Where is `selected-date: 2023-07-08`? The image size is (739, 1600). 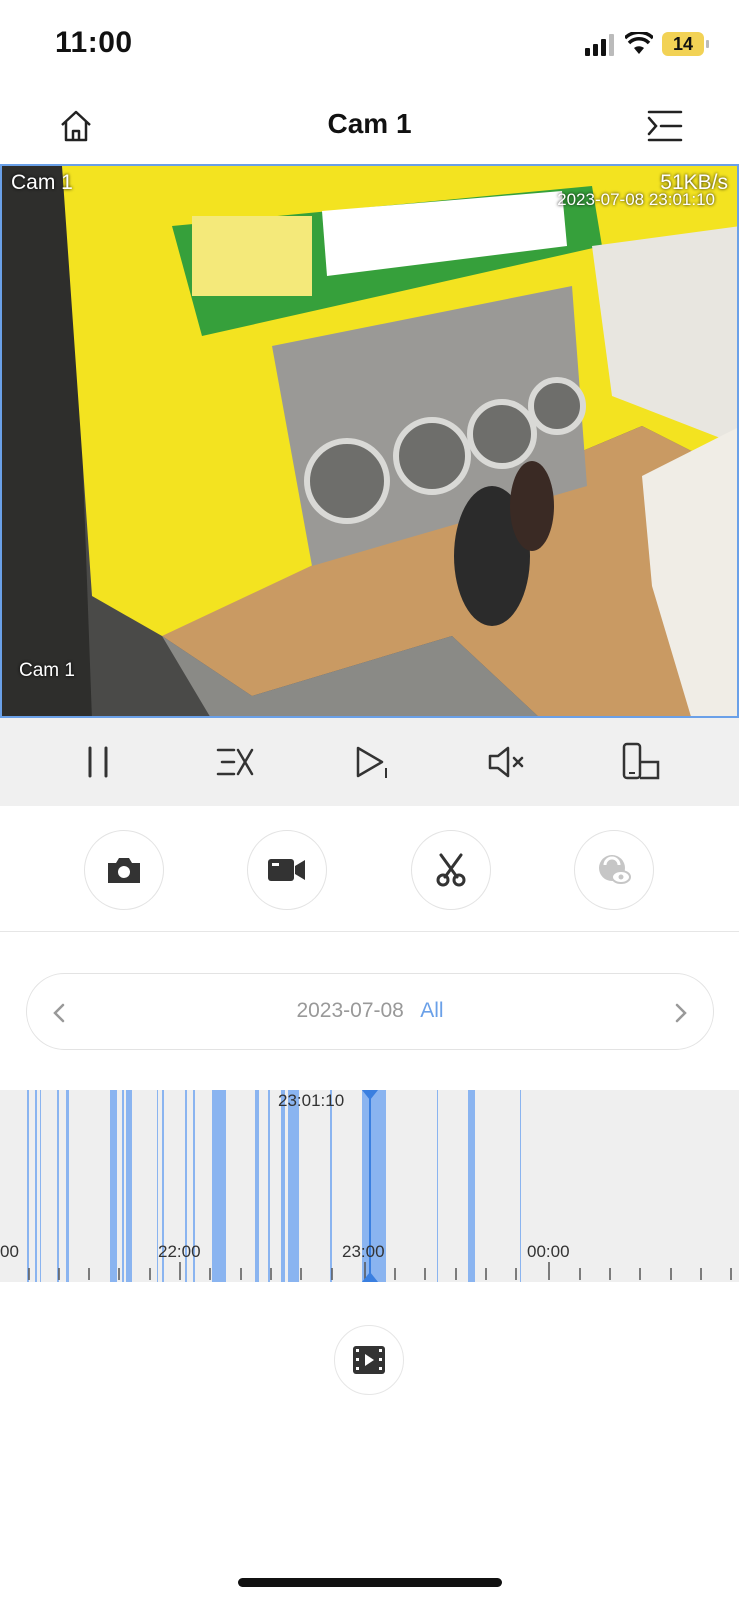 selected-date: 2023-07-08 is located at coordinates (350, 1010).